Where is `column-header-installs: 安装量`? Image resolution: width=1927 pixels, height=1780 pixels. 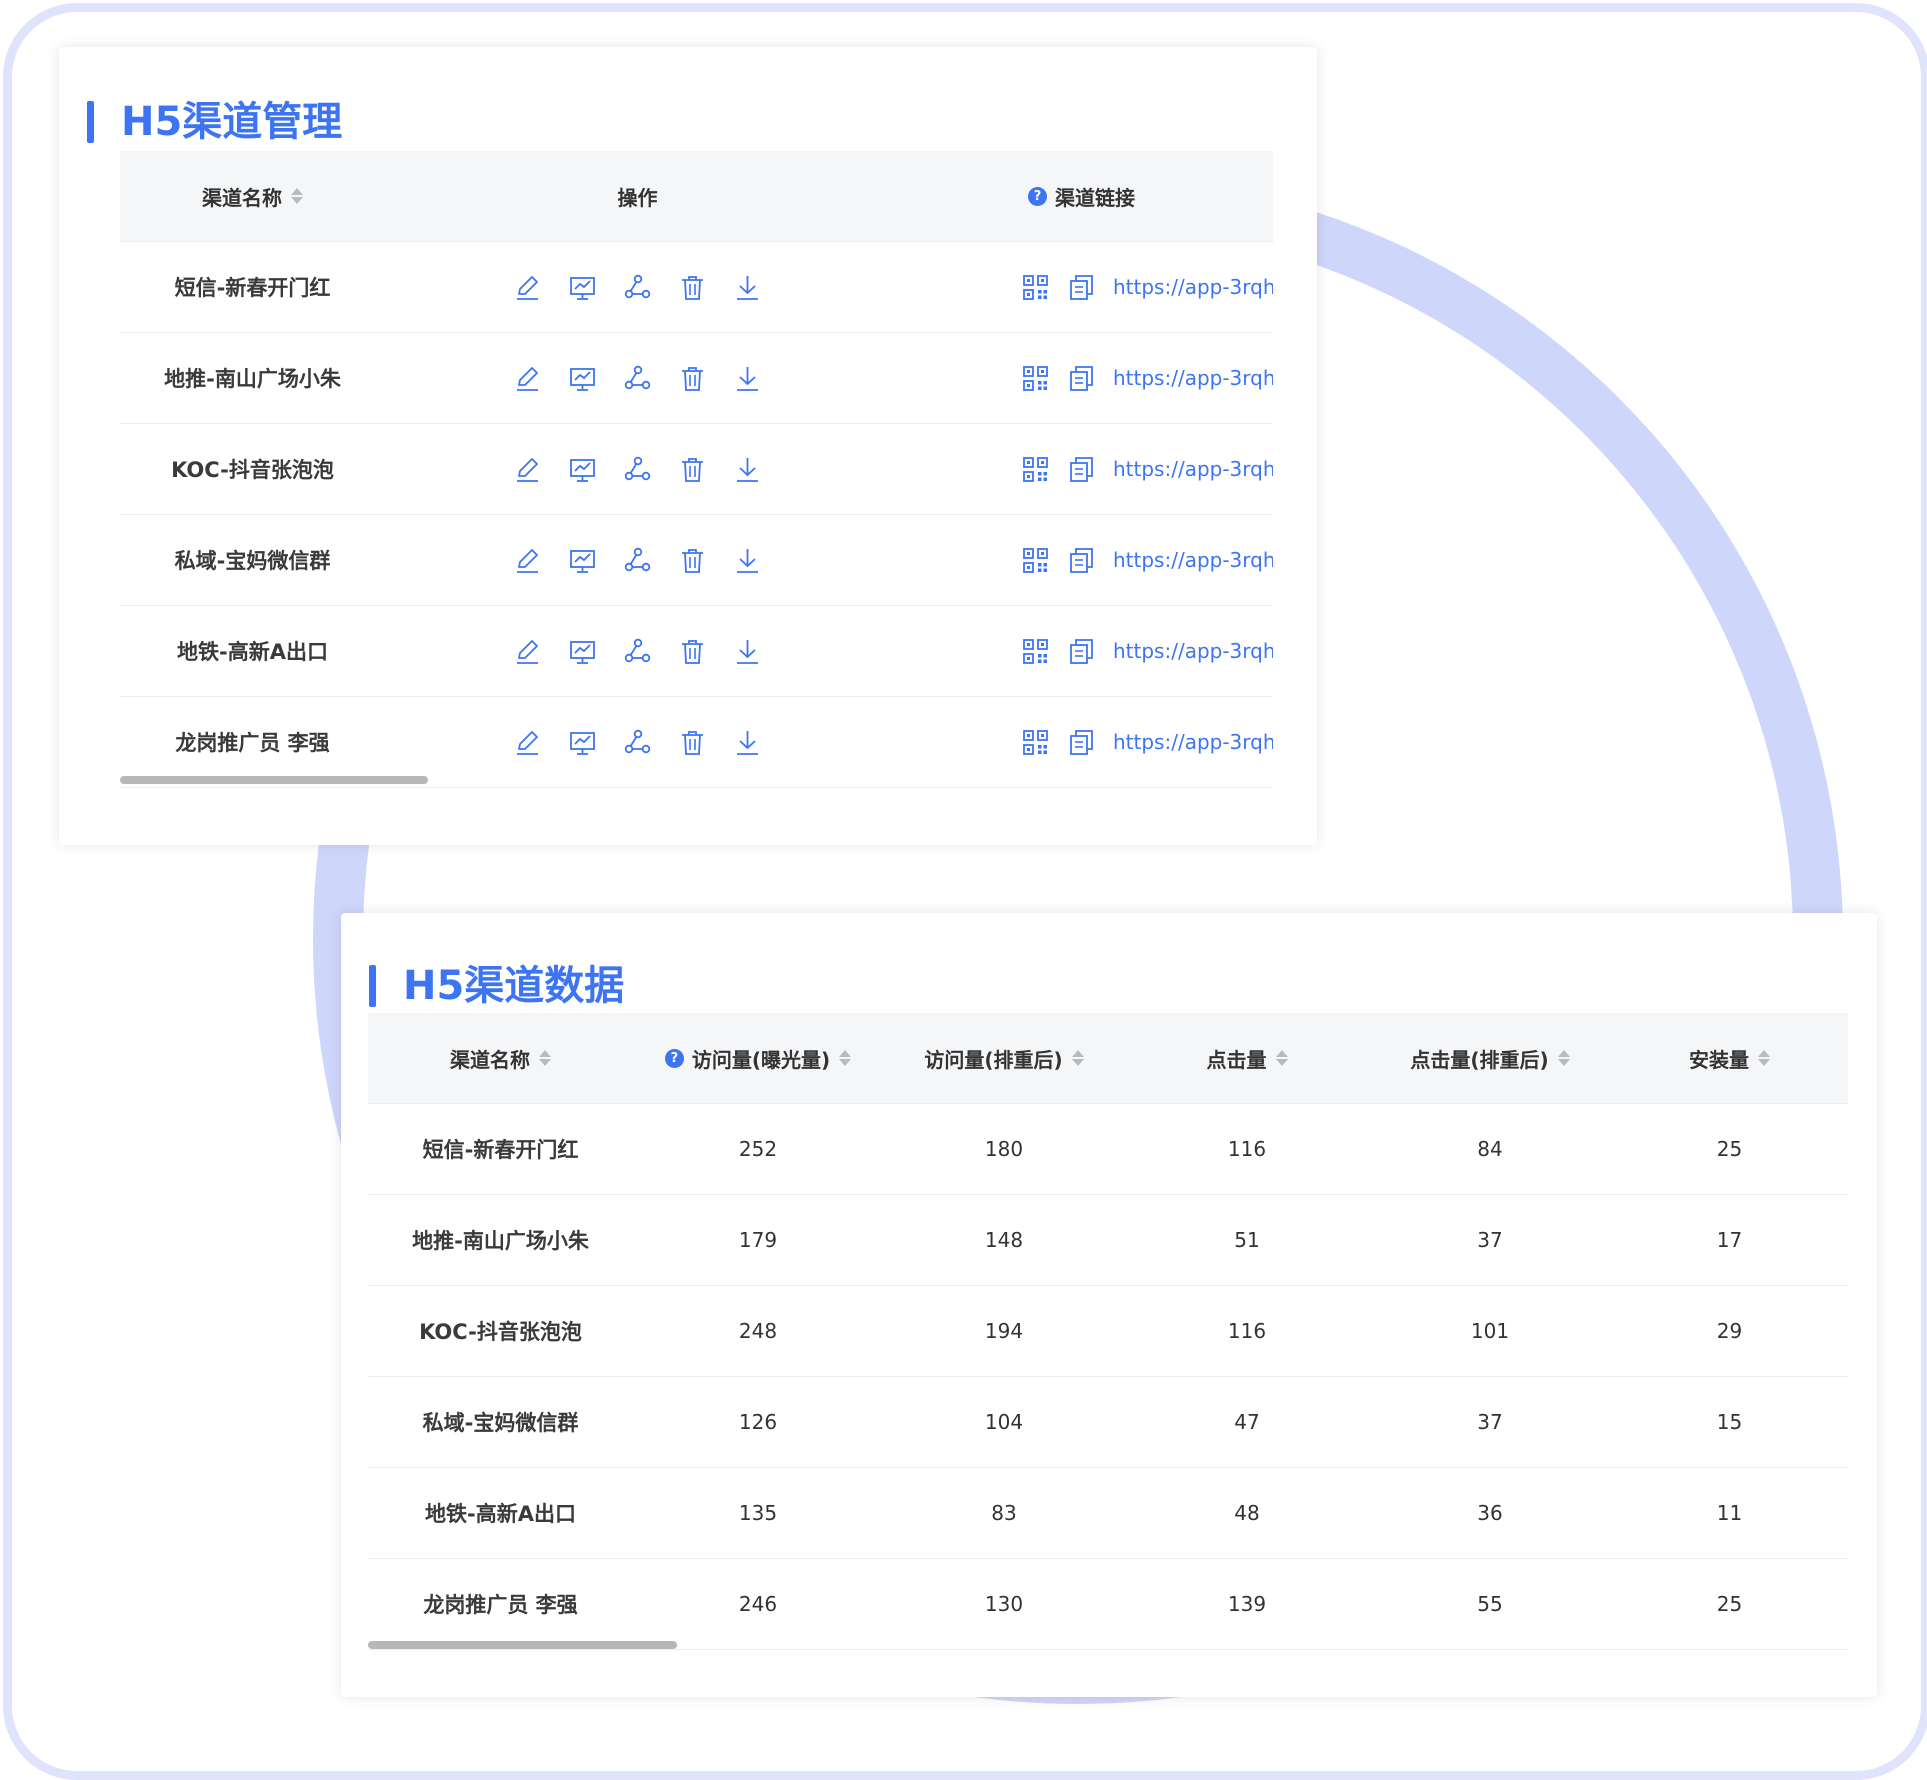 column-header-installs: 安装量 is located at coordinates (1729, 1058).